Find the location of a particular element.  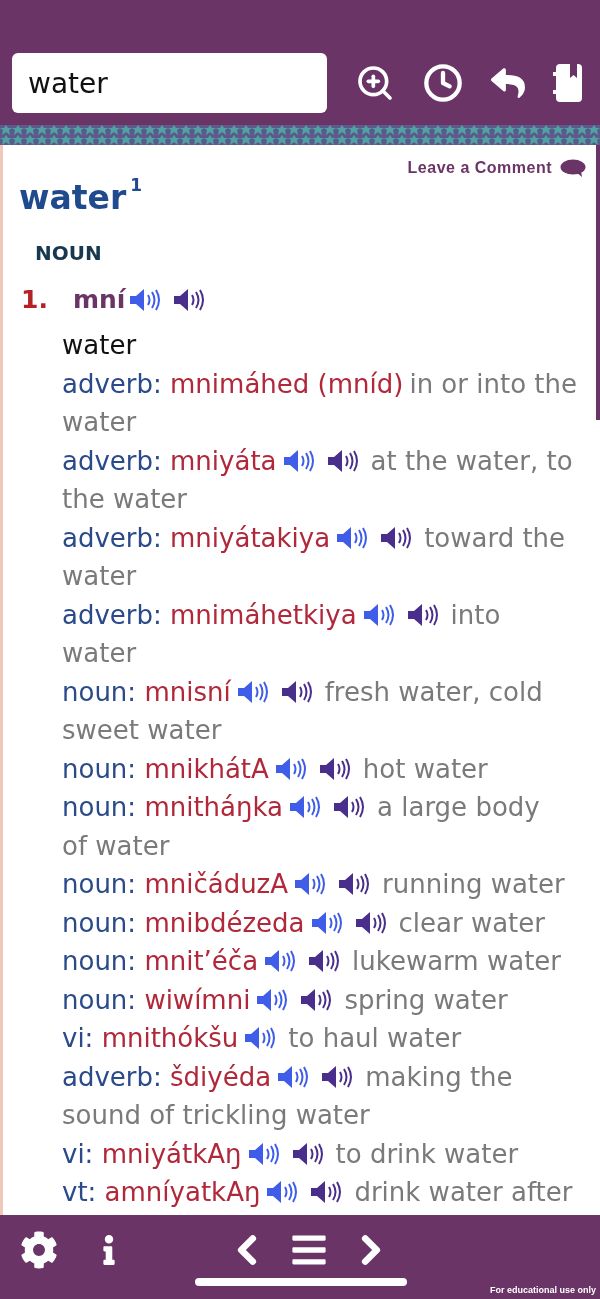

notebook-icon is located at coordinates (568, 83).